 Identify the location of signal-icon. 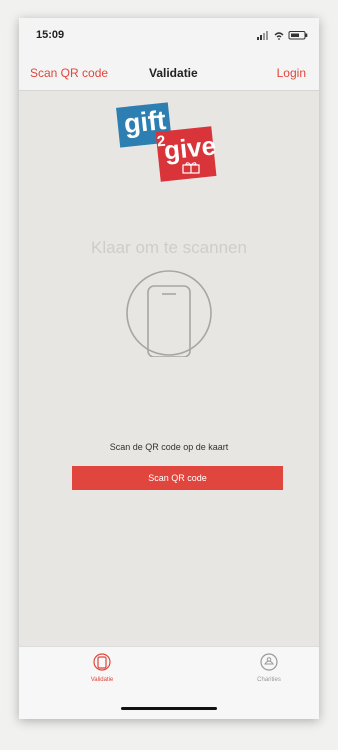
(262, 35).